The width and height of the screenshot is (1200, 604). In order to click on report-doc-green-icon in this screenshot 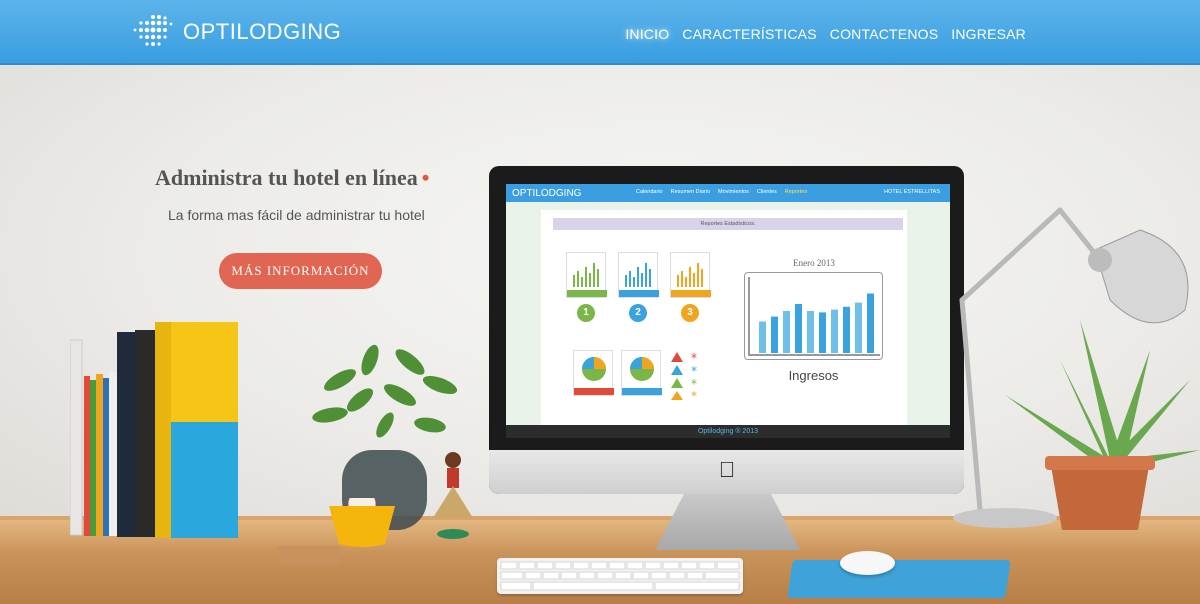, I will do `click(586, 275)`.